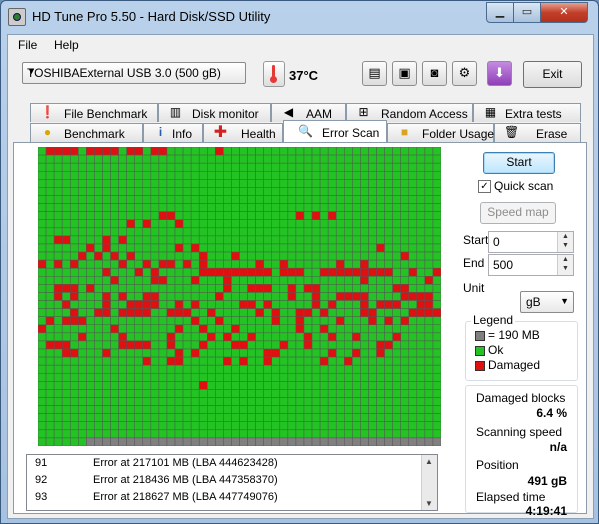  Describe the element at coordinates (134, 73) in the screenshot. I see `drive-select: TOSHIBAExternal USB 3.0 (500 gB) ▼` at that location.